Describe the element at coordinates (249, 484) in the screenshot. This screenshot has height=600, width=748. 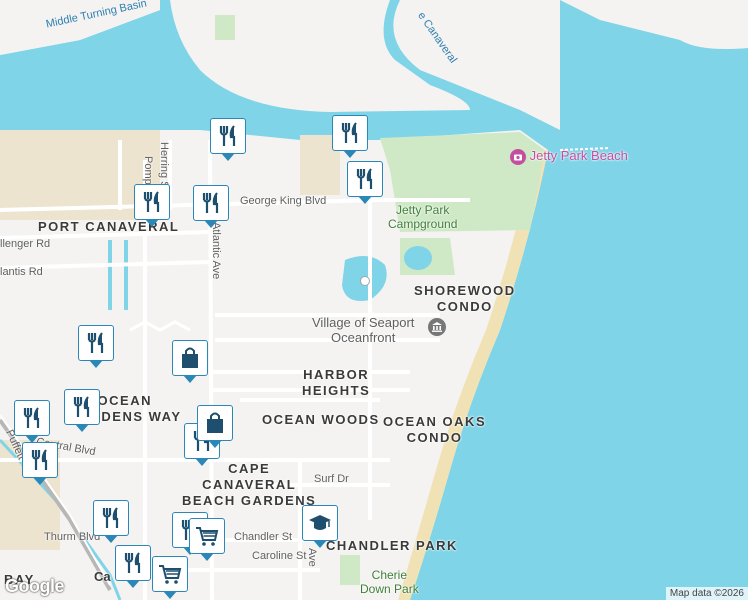
I see `area-label-beach-gardens: CAPE CANAVERAL BEACH GARDENS` at that location.